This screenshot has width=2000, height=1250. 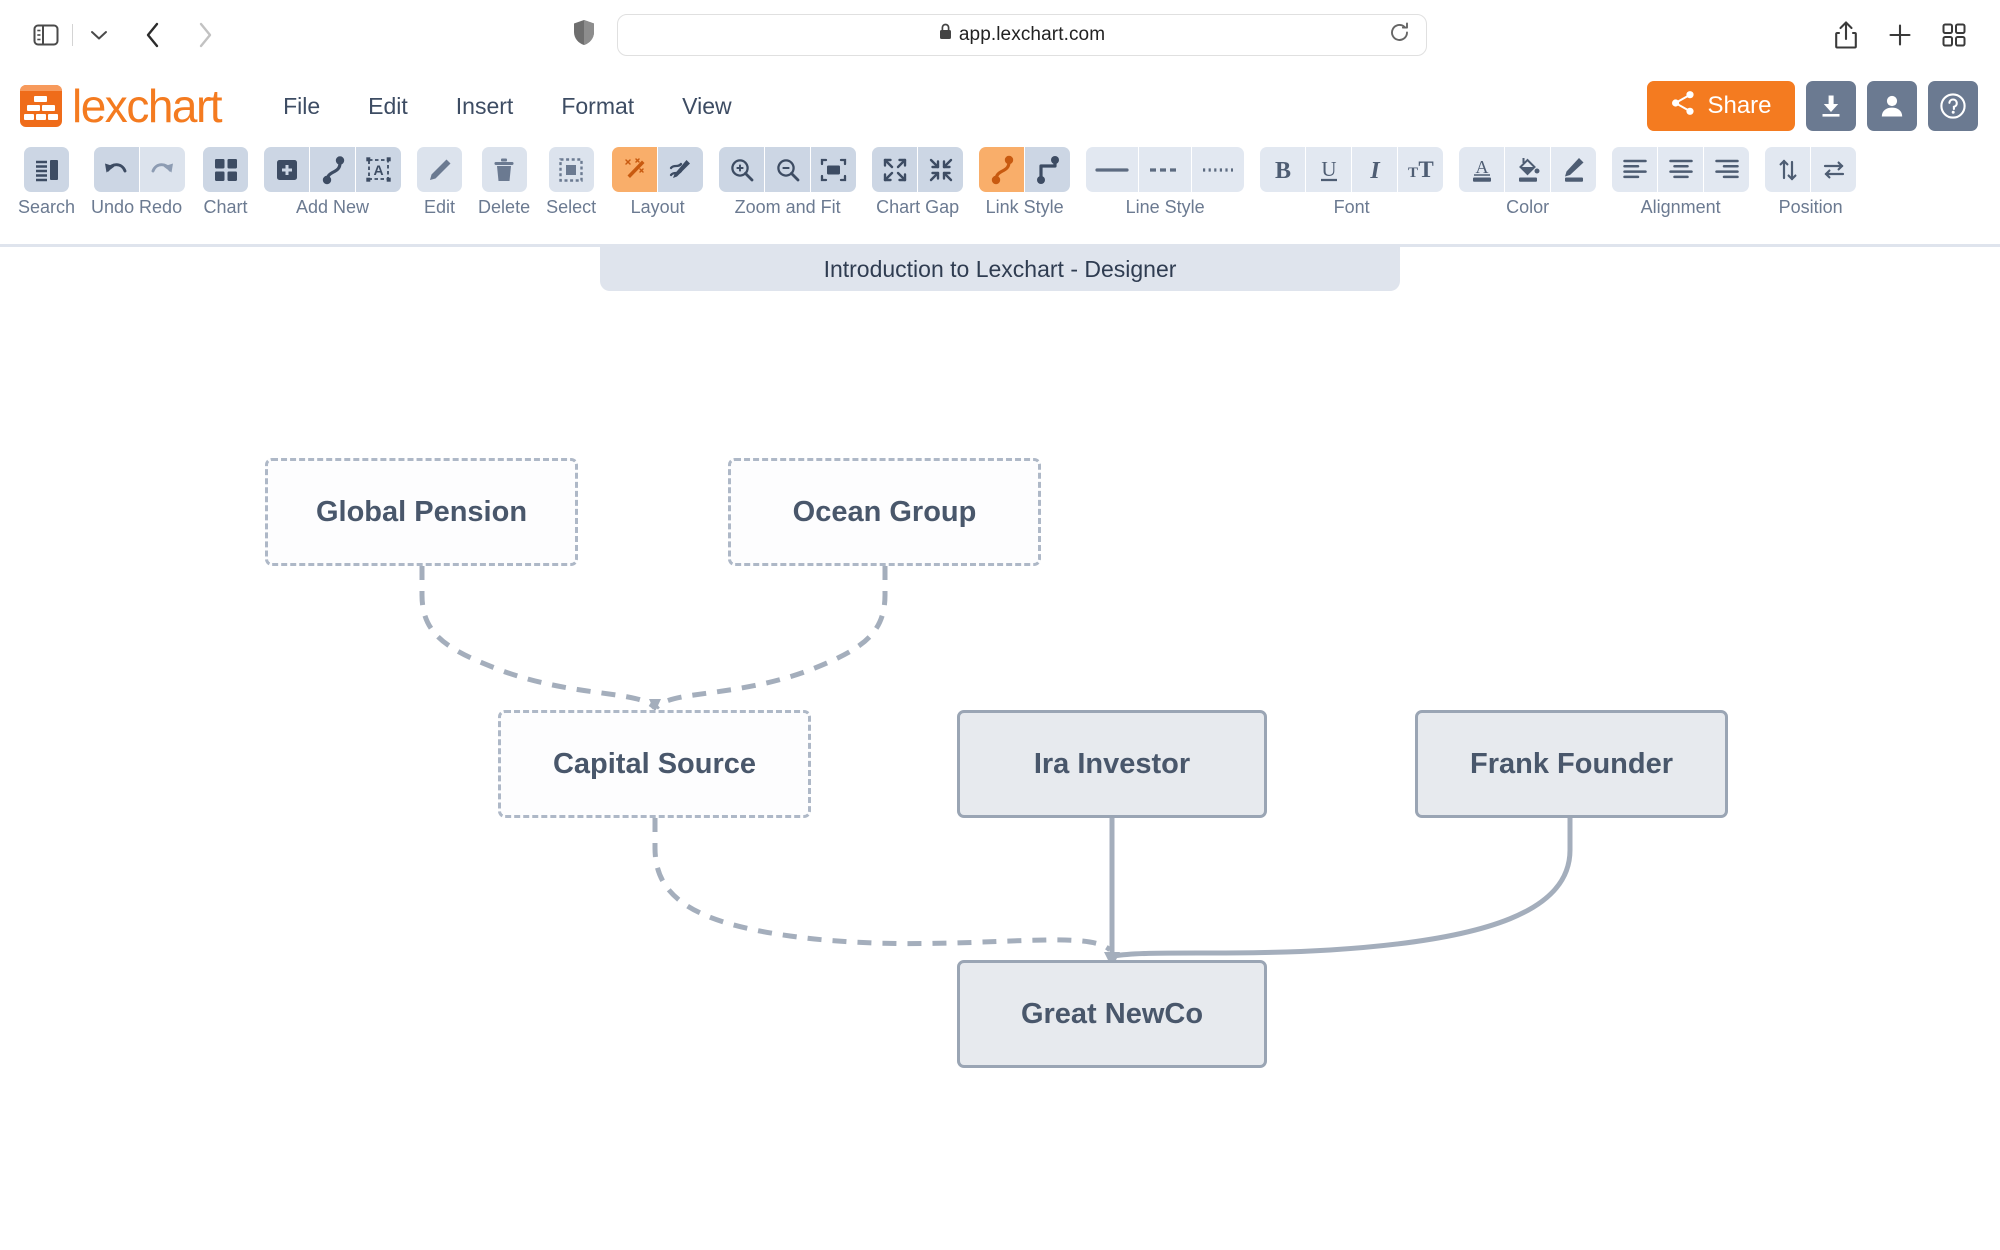 I want to click on add-box-icon, so click(x=287, y=169).